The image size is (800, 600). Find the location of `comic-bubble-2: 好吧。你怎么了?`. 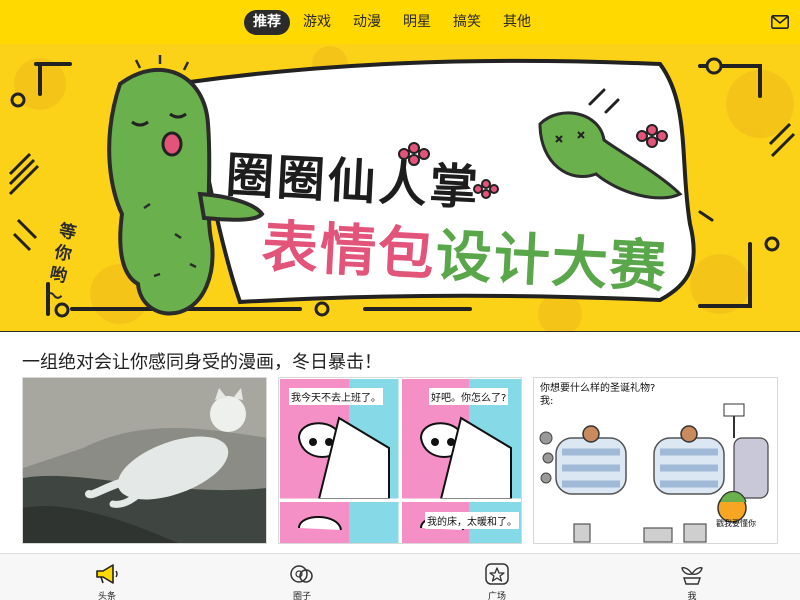

comic-bubble-2: 好吧。你怎么了? is located at coordinates (469, 396).